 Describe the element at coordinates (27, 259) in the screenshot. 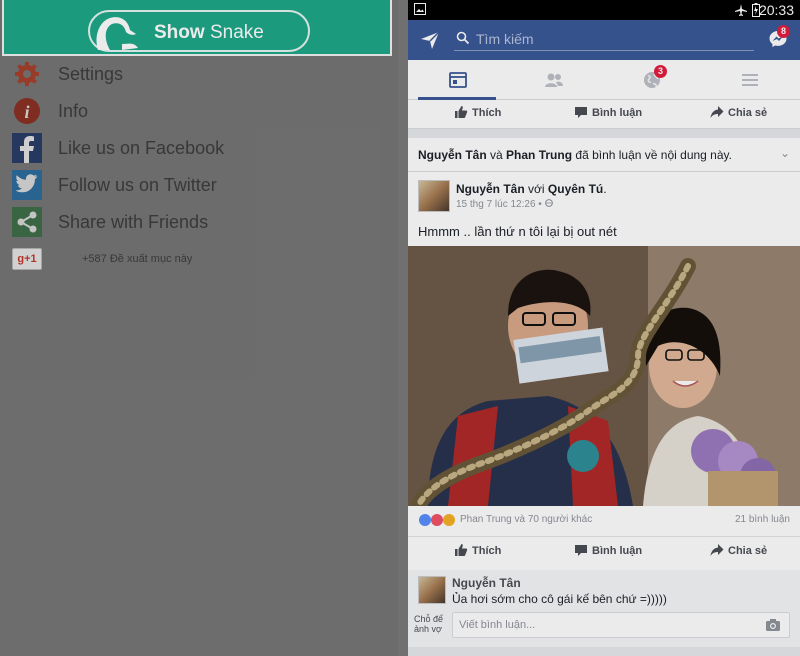

I see `gplus-button: g+1` at that location.